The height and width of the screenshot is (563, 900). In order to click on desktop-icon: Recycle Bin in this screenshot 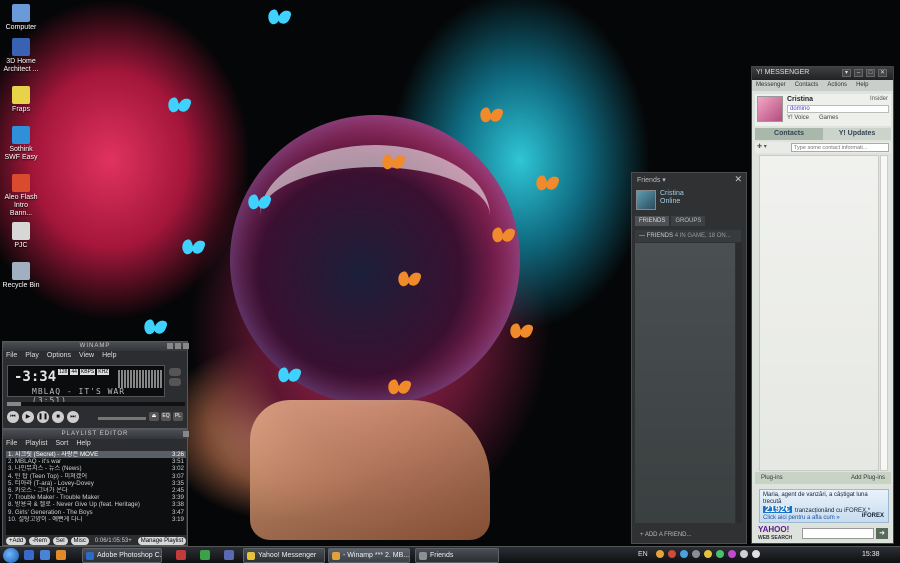, I will do `click(21, 276)`.